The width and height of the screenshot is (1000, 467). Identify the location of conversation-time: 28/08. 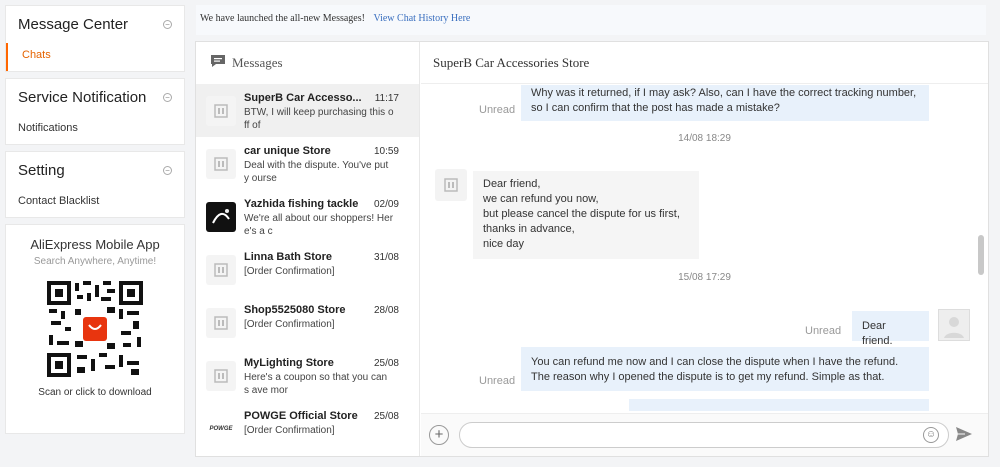
(386, 310).